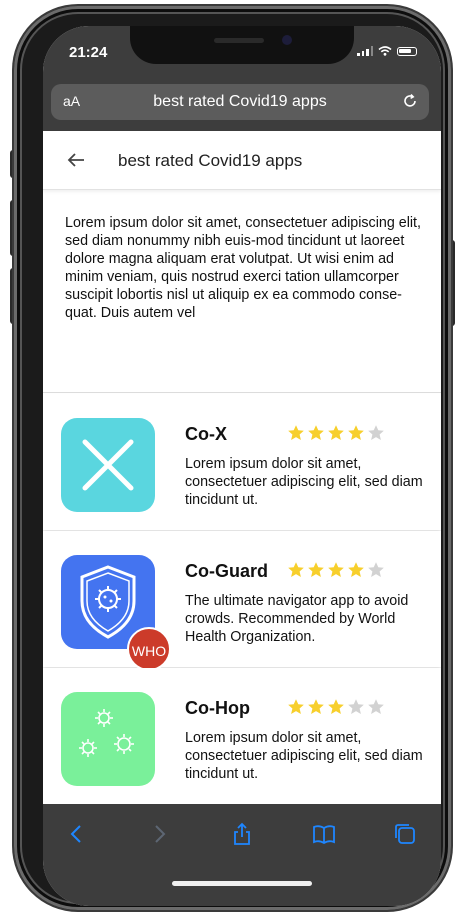 The height and width of the screenshot is (916, 465). Describe the element at coordinates (108, 739) in the screenshot. I see `virus-cluster-icon` at that location.